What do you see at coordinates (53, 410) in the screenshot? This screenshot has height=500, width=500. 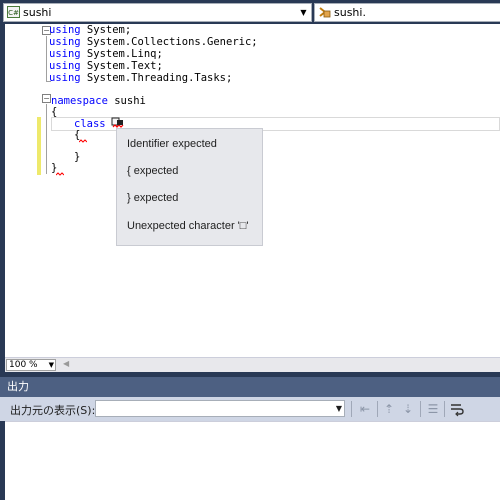 I see `output-source-label: 出力元の表示(S):` at bounding box center [53, 410].